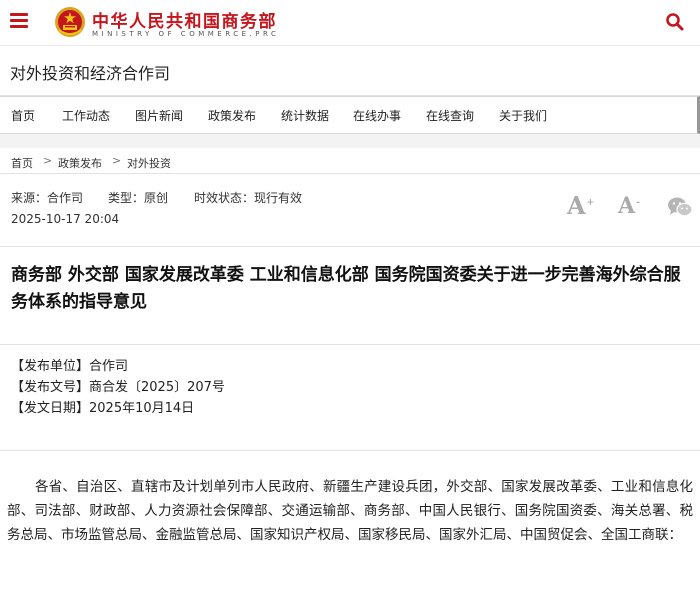 This screenshot has width=700, height=599. I want to click on site-header: 中华人民共和国商务部 MINISTRY OF COMMERCE.PRC, so click(350, 23).